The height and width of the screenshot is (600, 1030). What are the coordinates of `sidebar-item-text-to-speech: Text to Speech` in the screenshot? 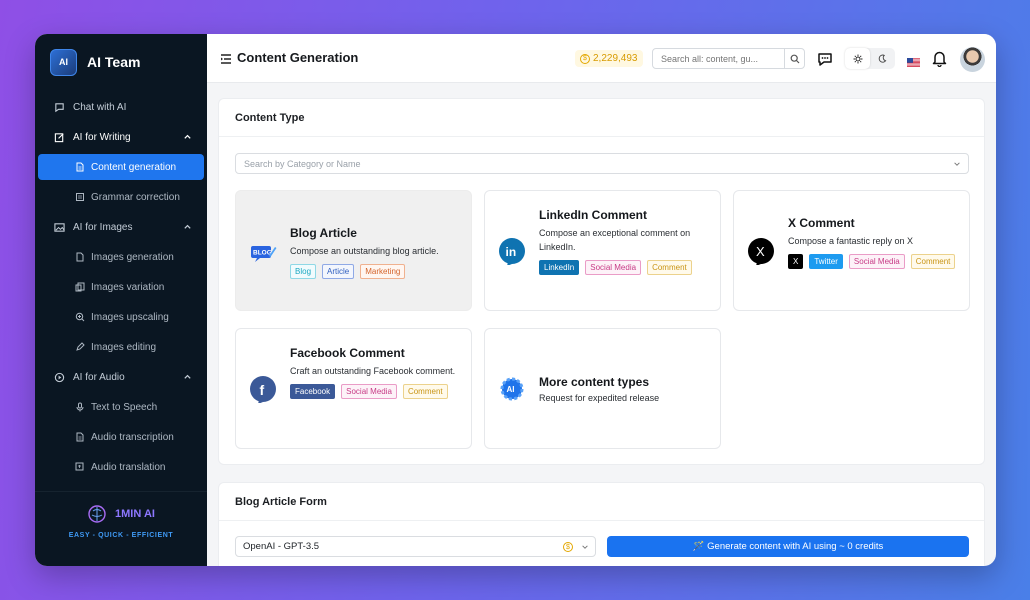 It's located at (121, 407).